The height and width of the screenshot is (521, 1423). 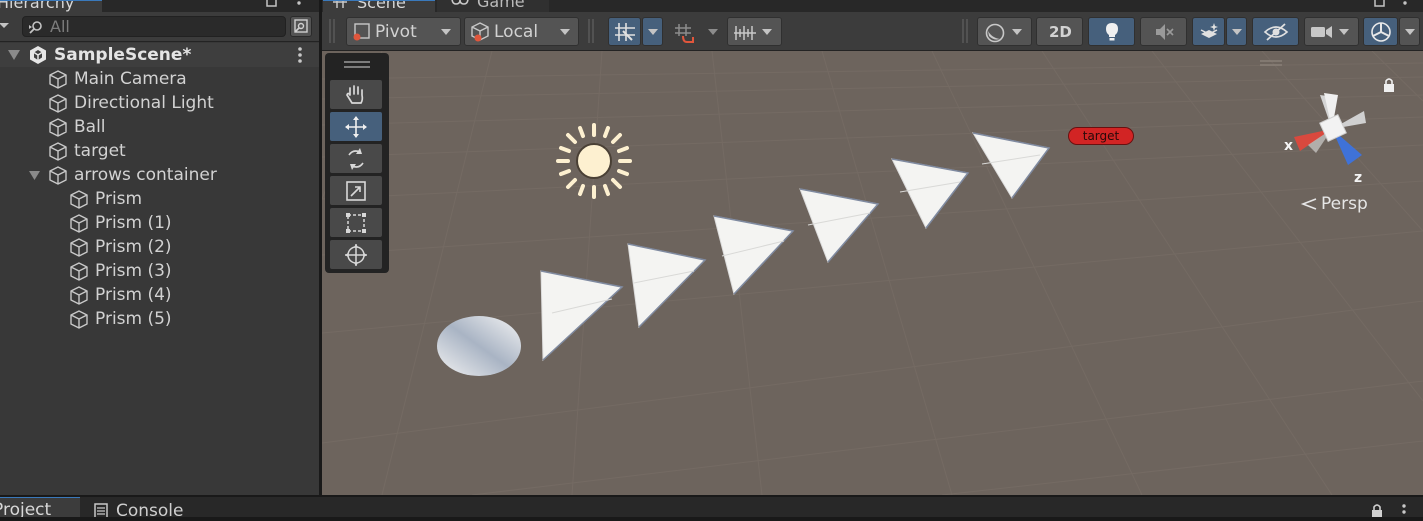 I want to click on hierarchy-item-main-camera: Main Camera, so click(x=159, y=79).